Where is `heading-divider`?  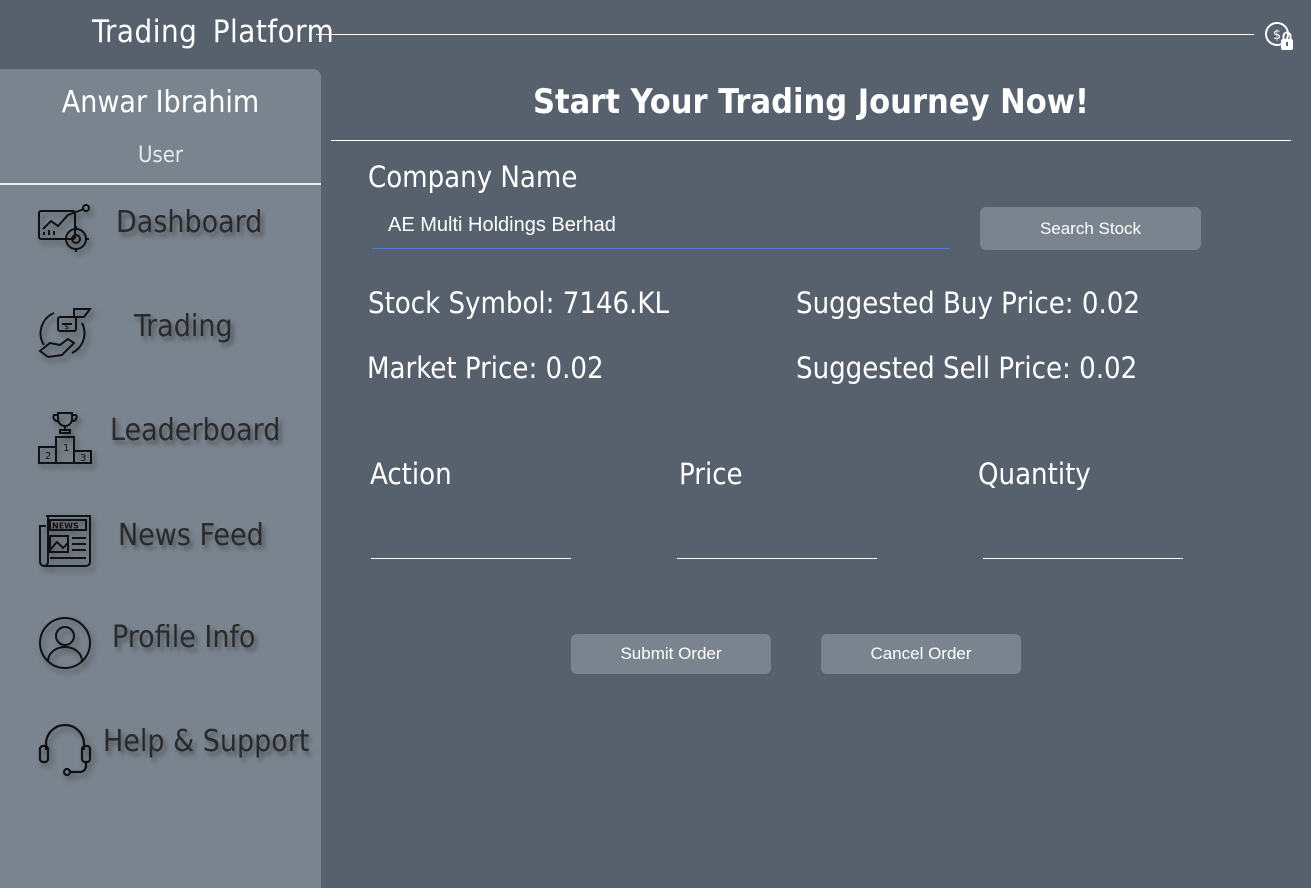
heading-divider is located at coordinates (811, 140).